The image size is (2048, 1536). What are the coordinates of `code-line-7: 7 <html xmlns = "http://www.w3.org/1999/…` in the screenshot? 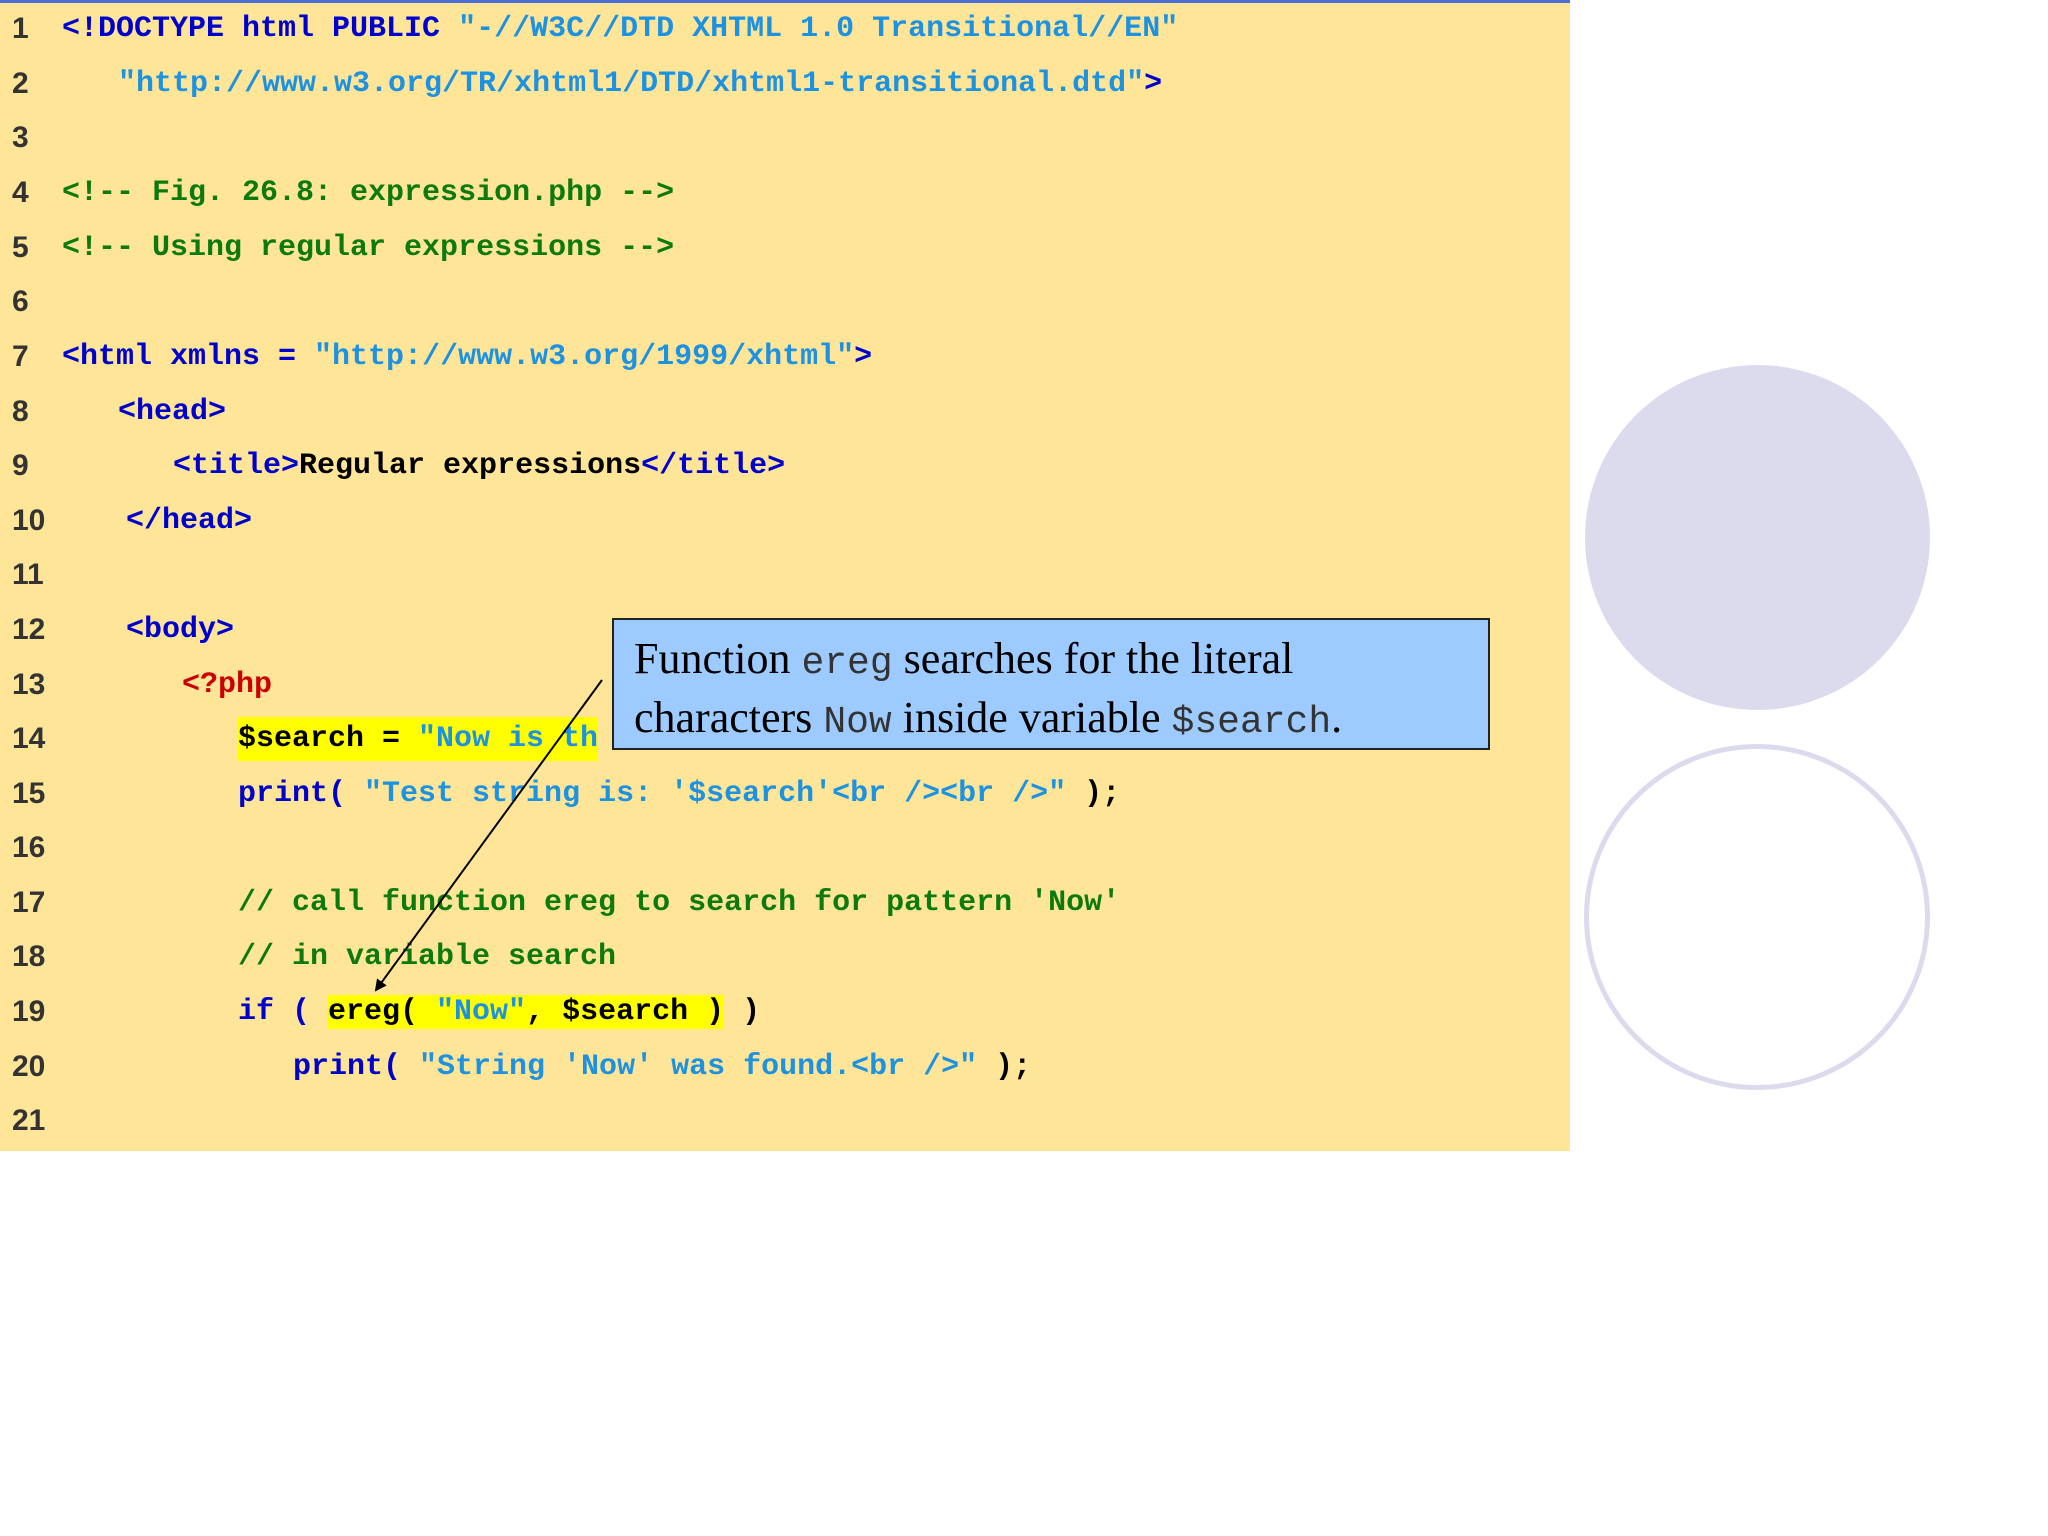 It's located at (785, 362).